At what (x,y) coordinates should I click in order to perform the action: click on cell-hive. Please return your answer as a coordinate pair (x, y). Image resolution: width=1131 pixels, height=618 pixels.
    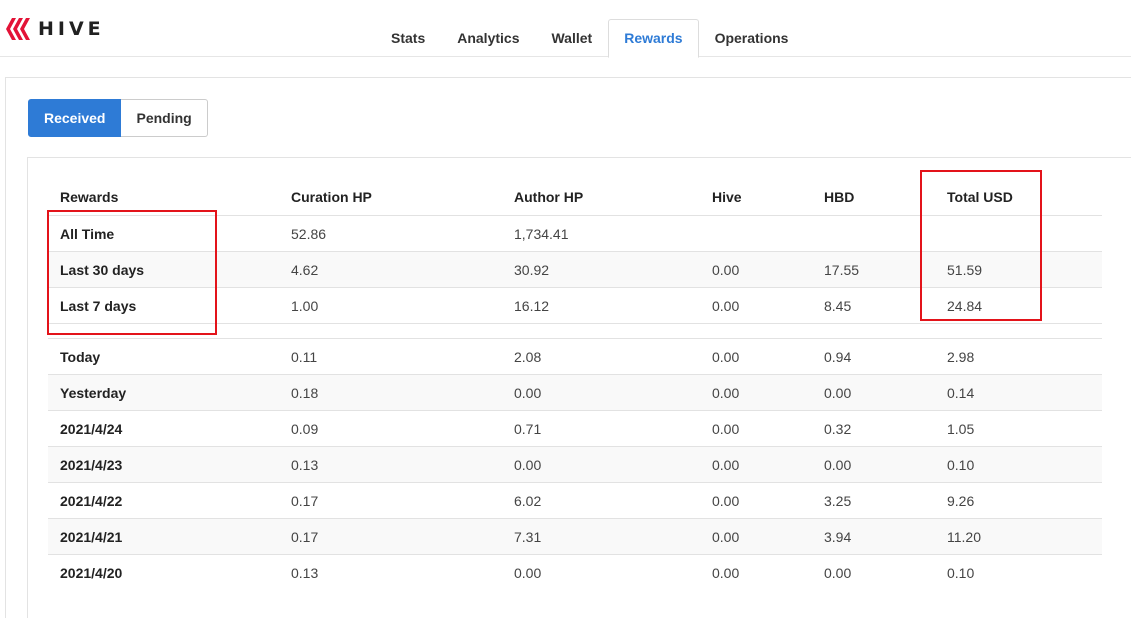
    Looking at the image, I should click on (756, 234).